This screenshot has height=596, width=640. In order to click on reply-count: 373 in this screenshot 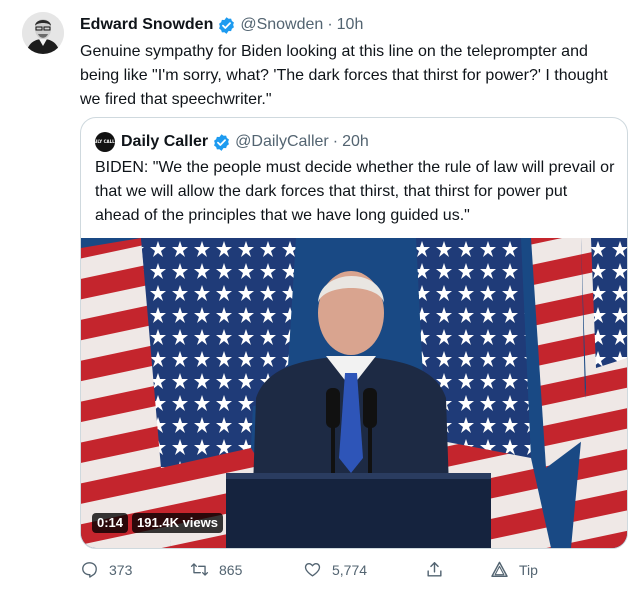, I will do `click(121, 569)`.